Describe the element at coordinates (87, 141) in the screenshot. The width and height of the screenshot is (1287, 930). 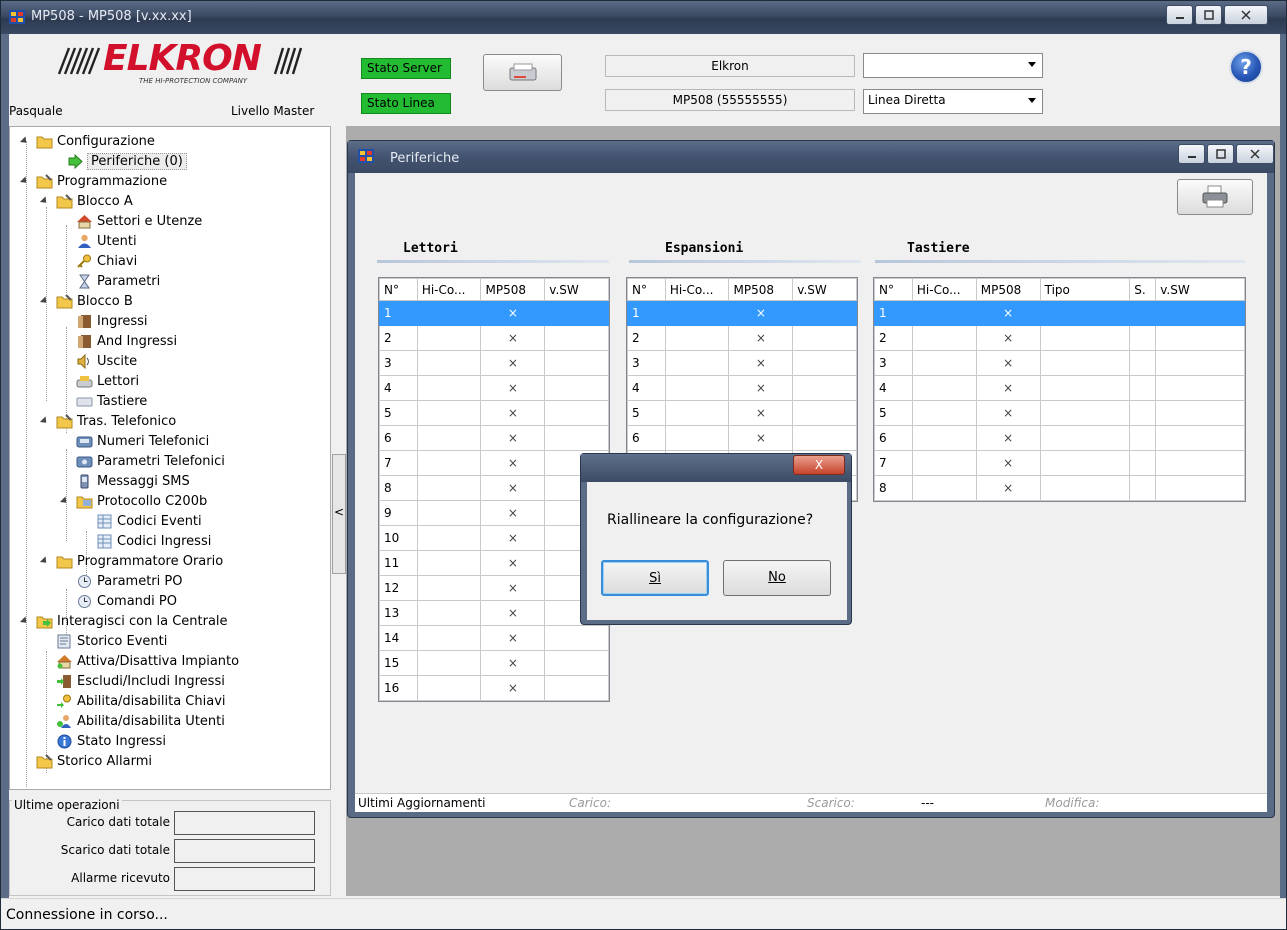
I see `tree-item-configurazione: Configurazione` at that location.